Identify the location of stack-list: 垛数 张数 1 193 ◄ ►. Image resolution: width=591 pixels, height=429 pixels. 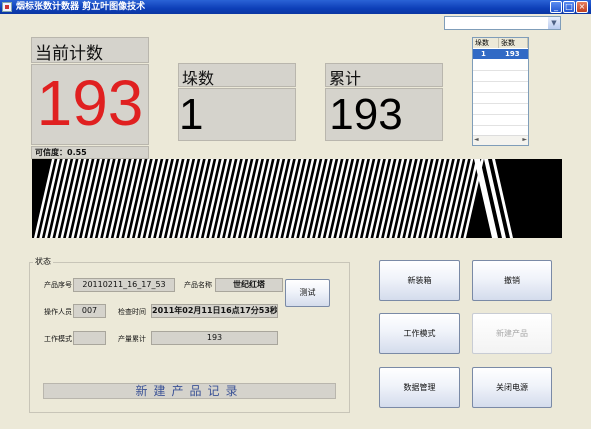
(500, 91).